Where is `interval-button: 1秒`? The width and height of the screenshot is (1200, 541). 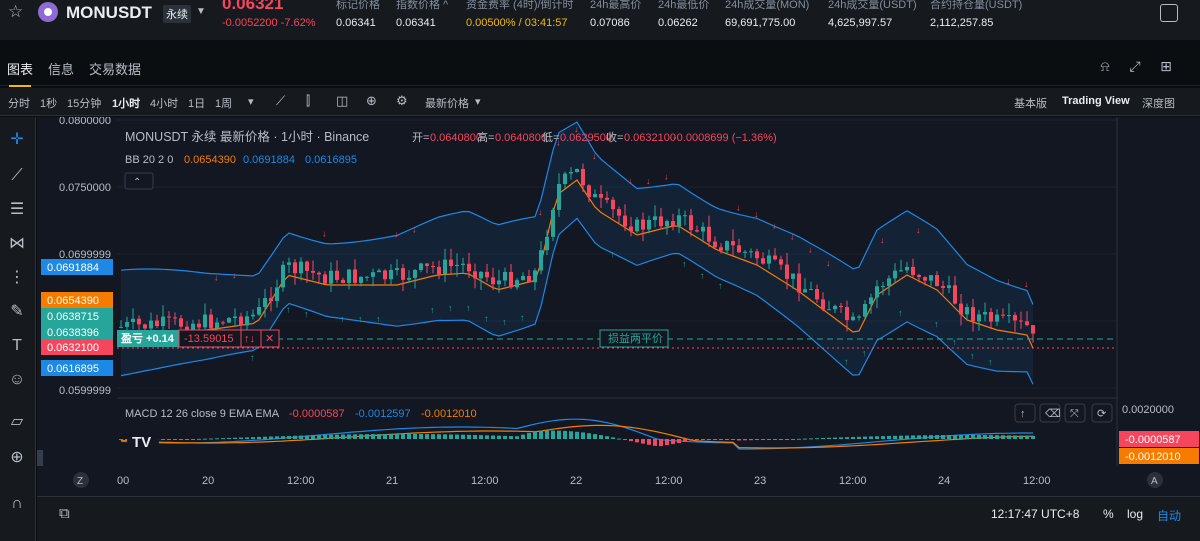
interval-button: 1秒 is located at coordinates (48, 103).